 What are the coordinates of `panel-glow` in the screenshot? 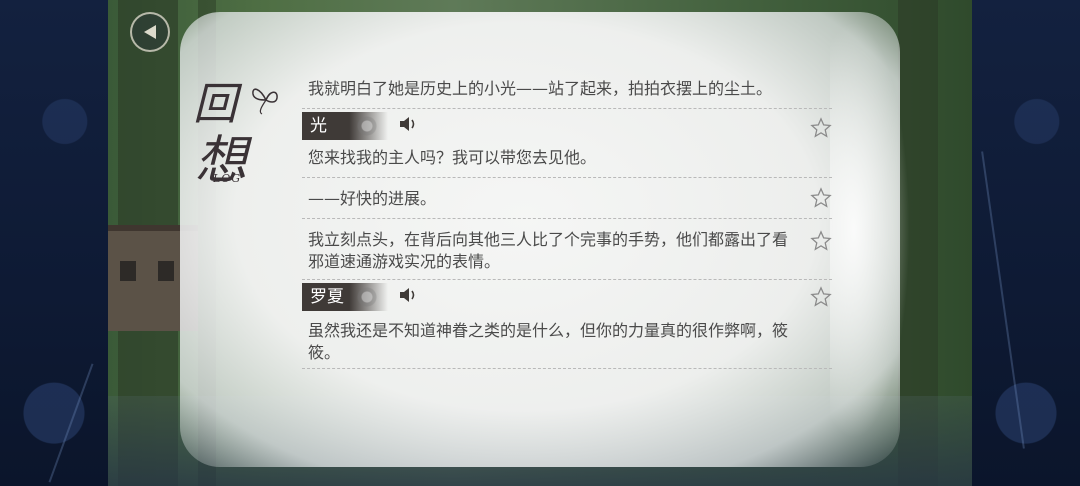 It's located at (870, 230).